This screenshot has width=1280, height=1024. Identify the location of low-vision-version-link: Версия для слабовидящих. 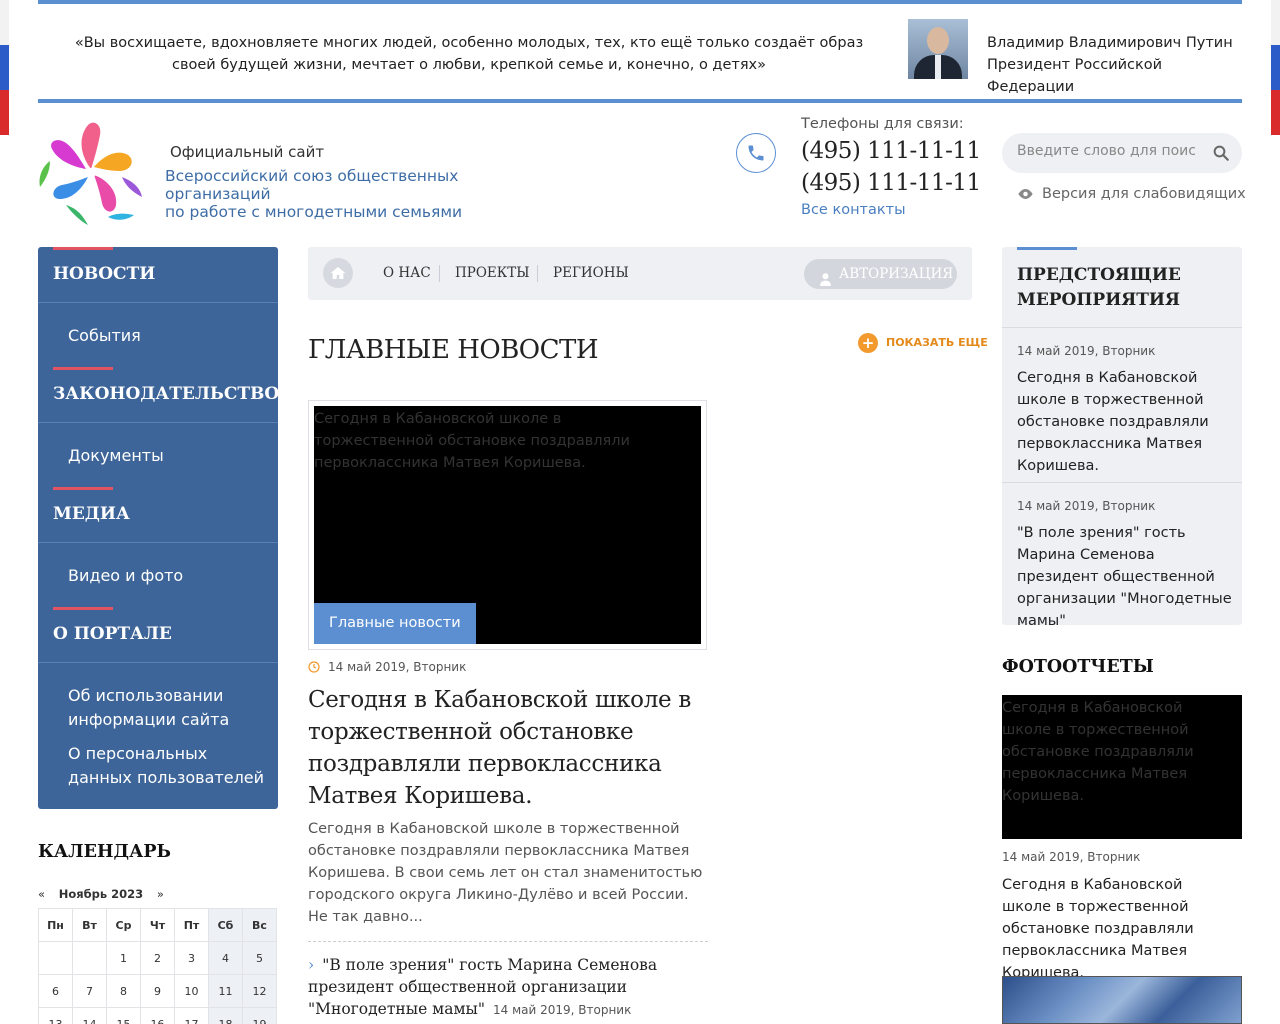
(1131, 195).